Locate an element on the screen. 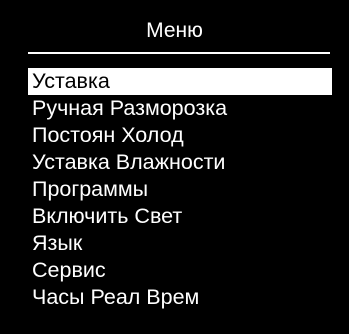  menu-item-light-on: Включить Свет is located at coordinates (180, 216).